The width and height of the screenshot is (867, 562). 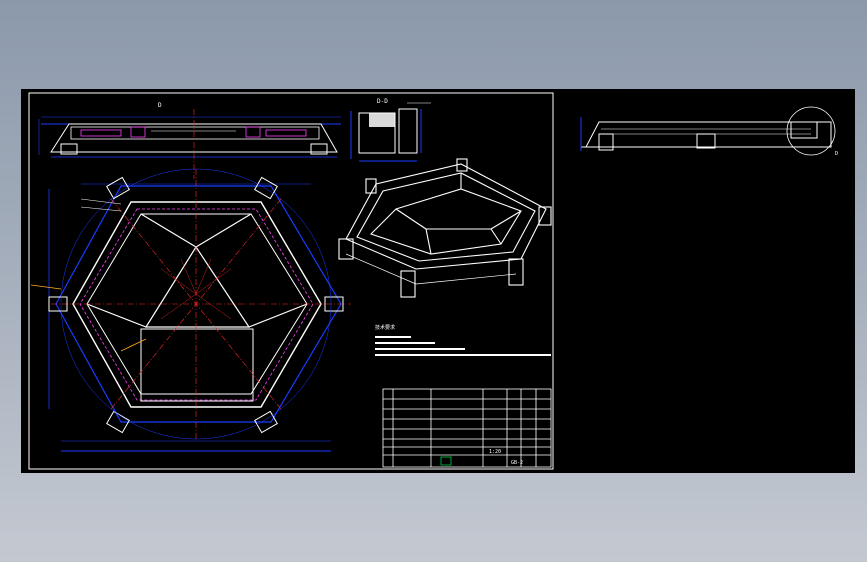 I want to click on drawing-number: GB-2, so click(x=517, y=463).